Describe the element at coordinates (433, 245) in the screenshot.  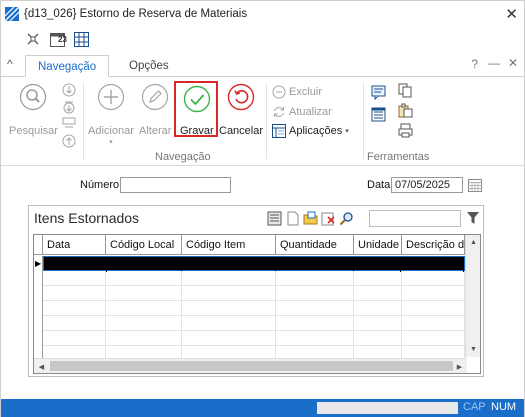
I see `column-header-descricao: Descrição do` at that location.